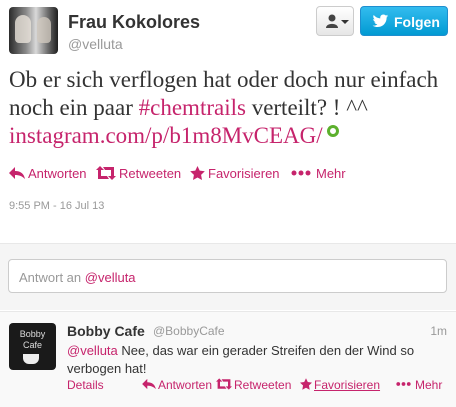 The image size is (456, 407). I want to click on reply-input: Antwort an @velluta, so click(227, 276).